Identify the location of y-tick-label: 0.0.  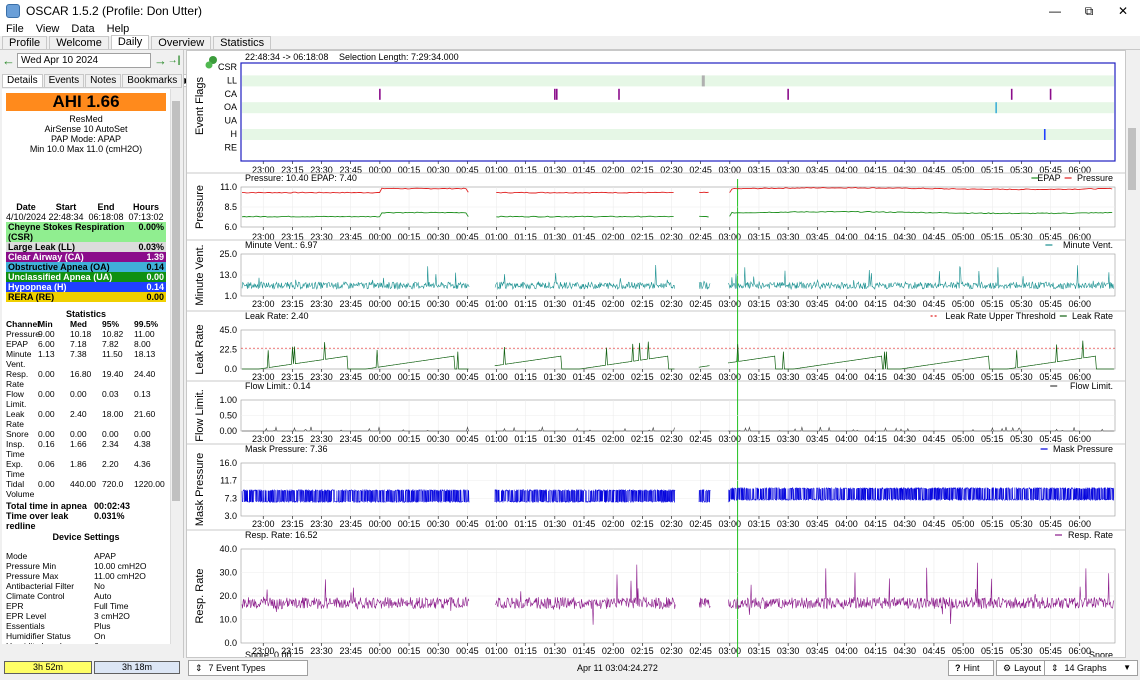
(230, 643).